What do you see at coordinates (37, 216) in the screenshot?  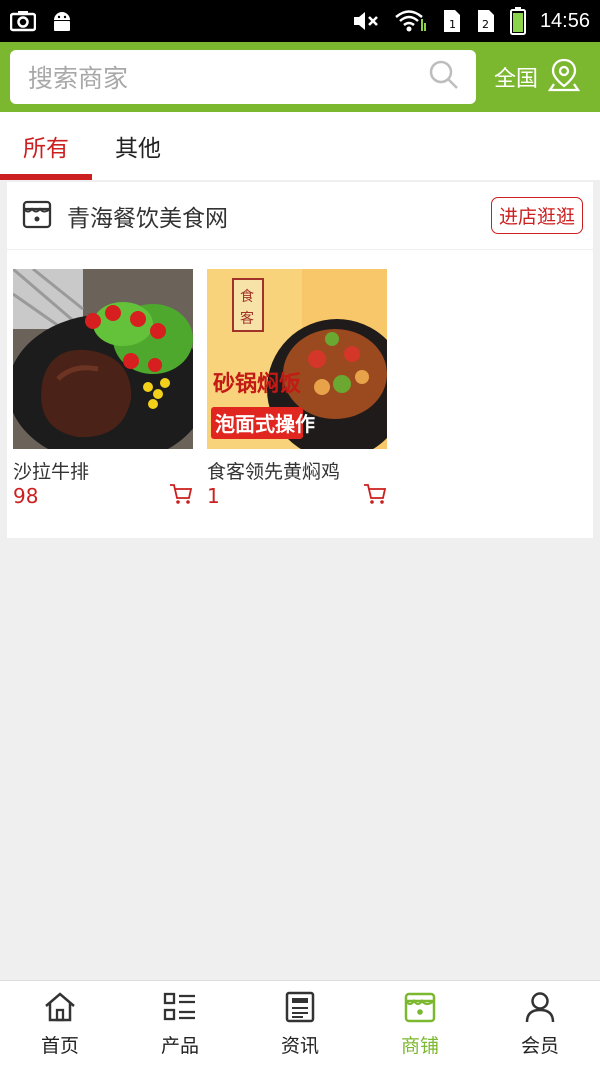 I see `store-icon` at bounding box center [37, 216].